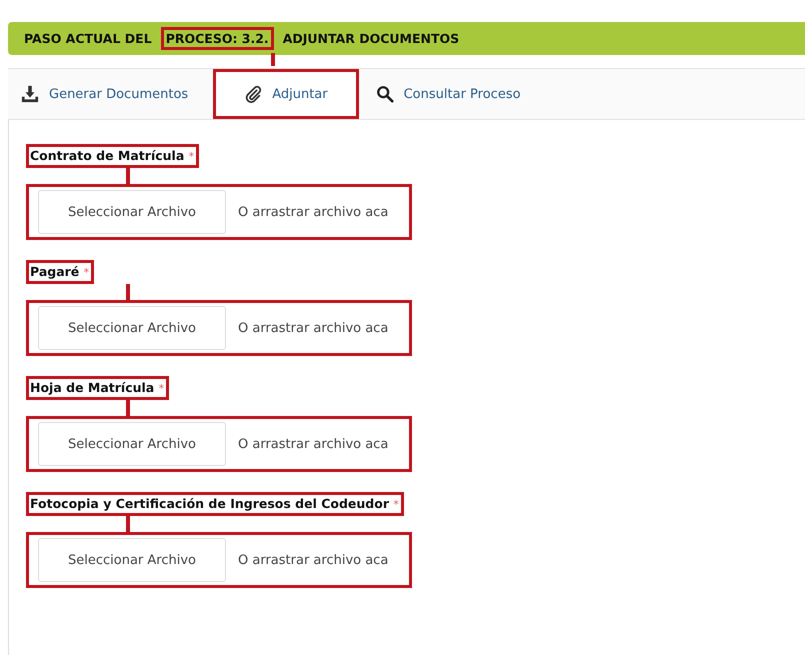 This screenshot has height=655, width=805. I want to click on download-icon, so click(30, 94).